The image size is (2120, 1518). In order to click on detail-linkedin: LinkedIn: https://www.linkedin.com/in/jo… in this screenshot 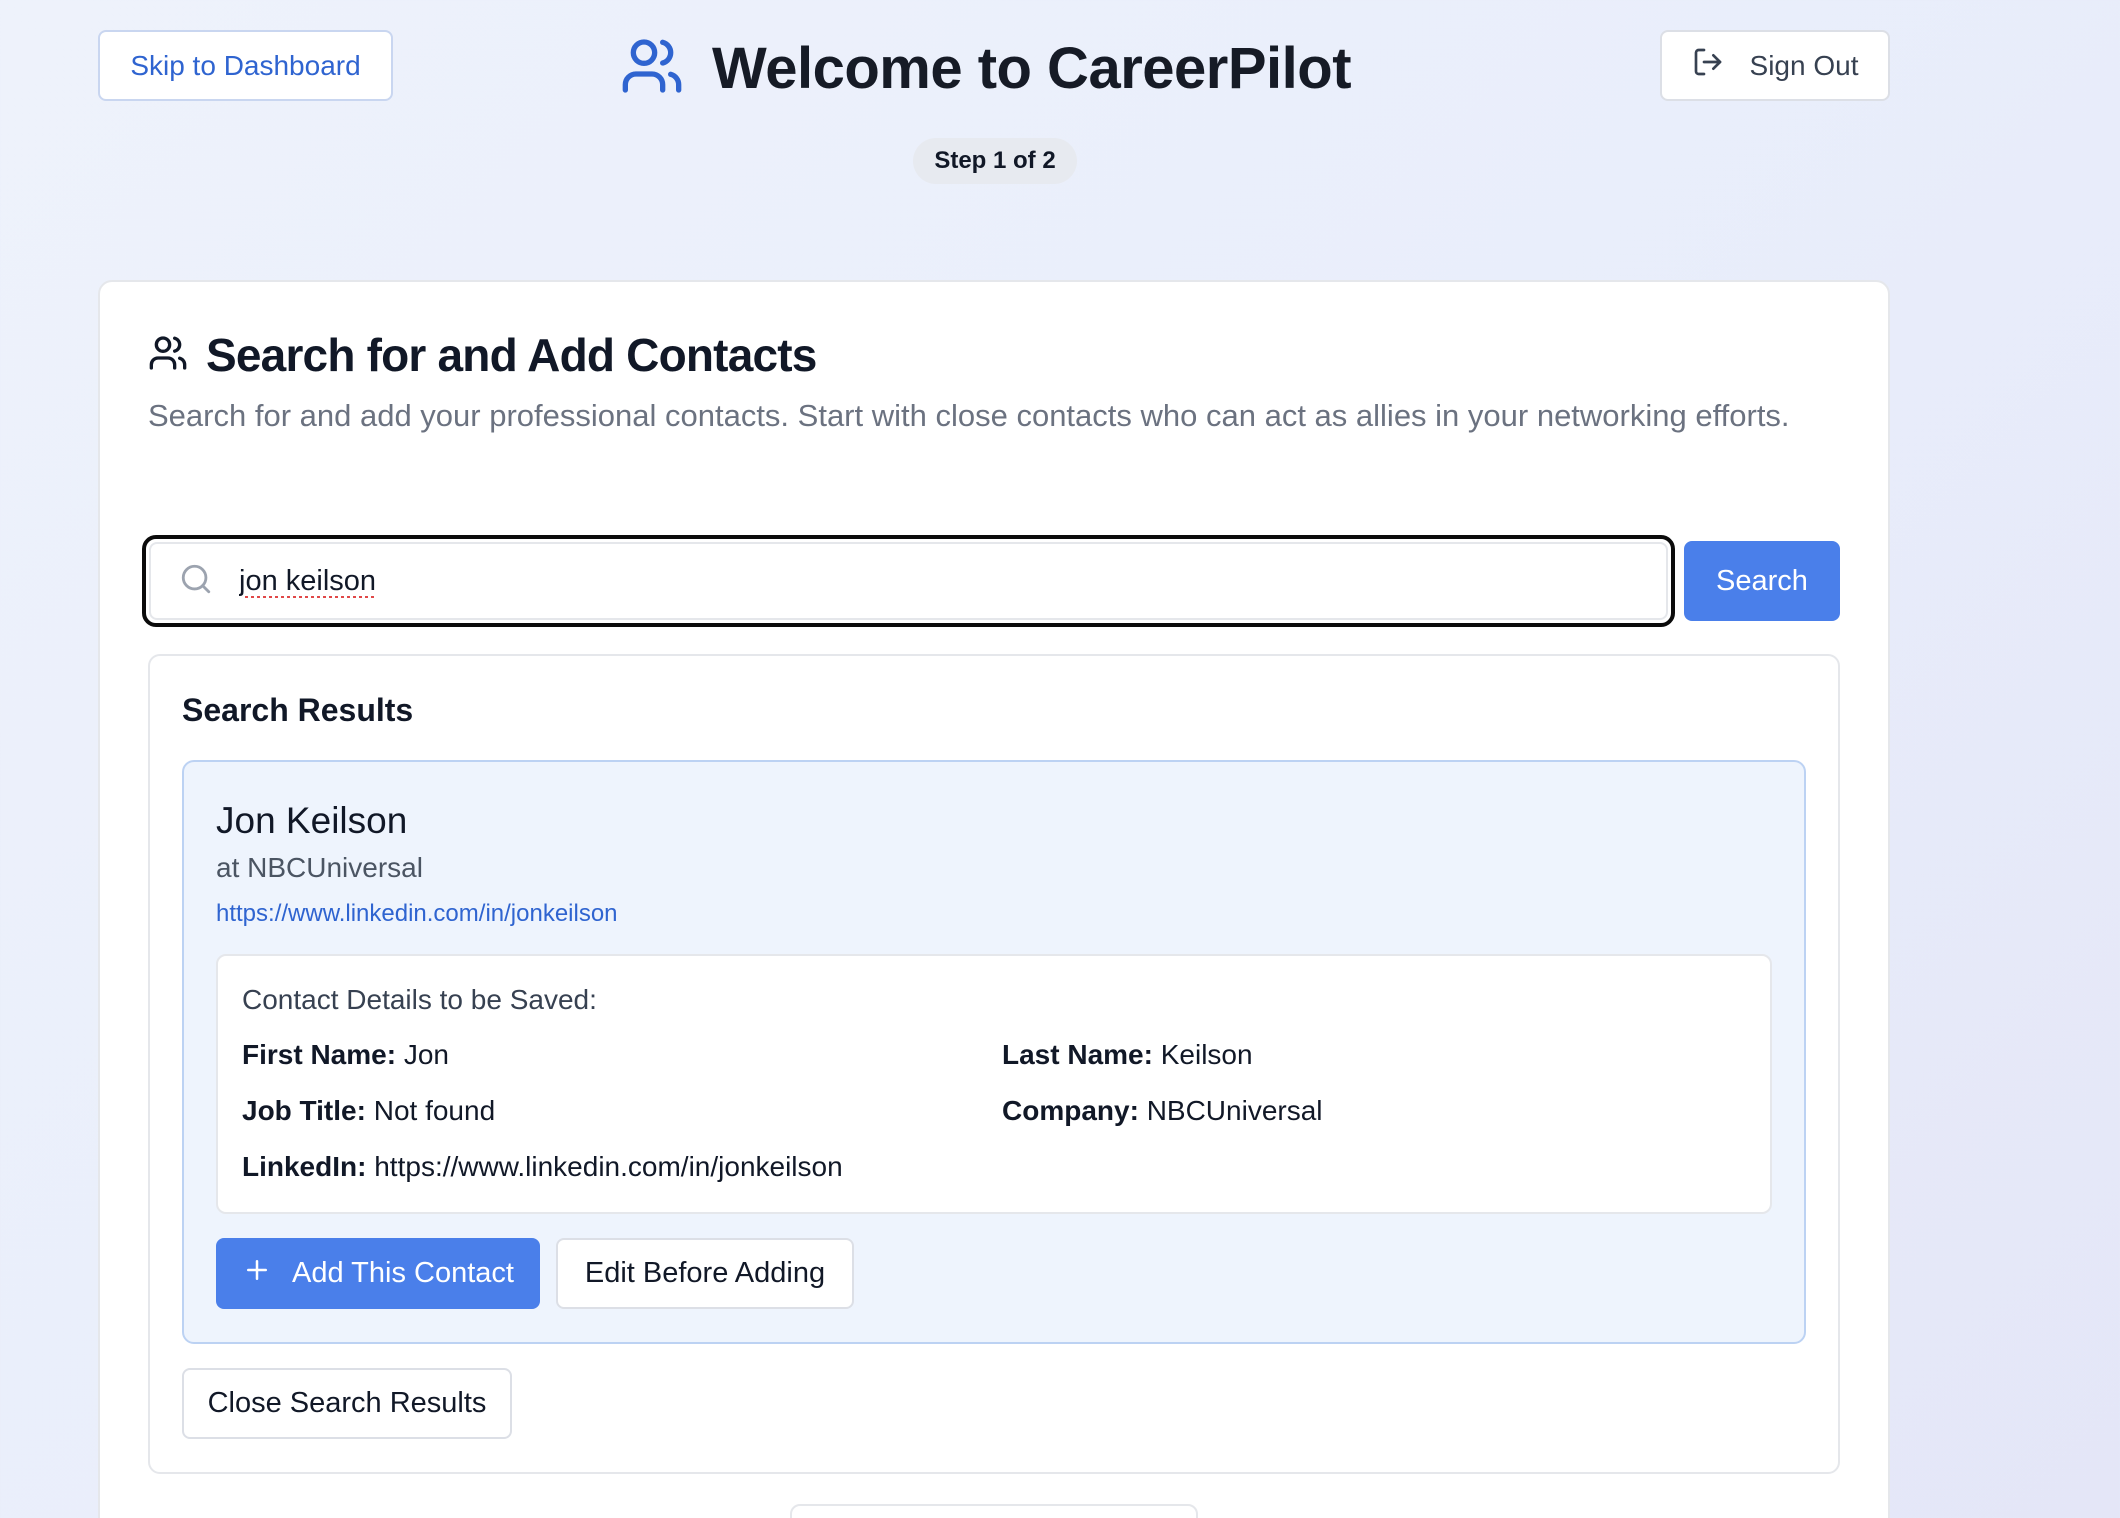, I will do `click(542, 1167)`.